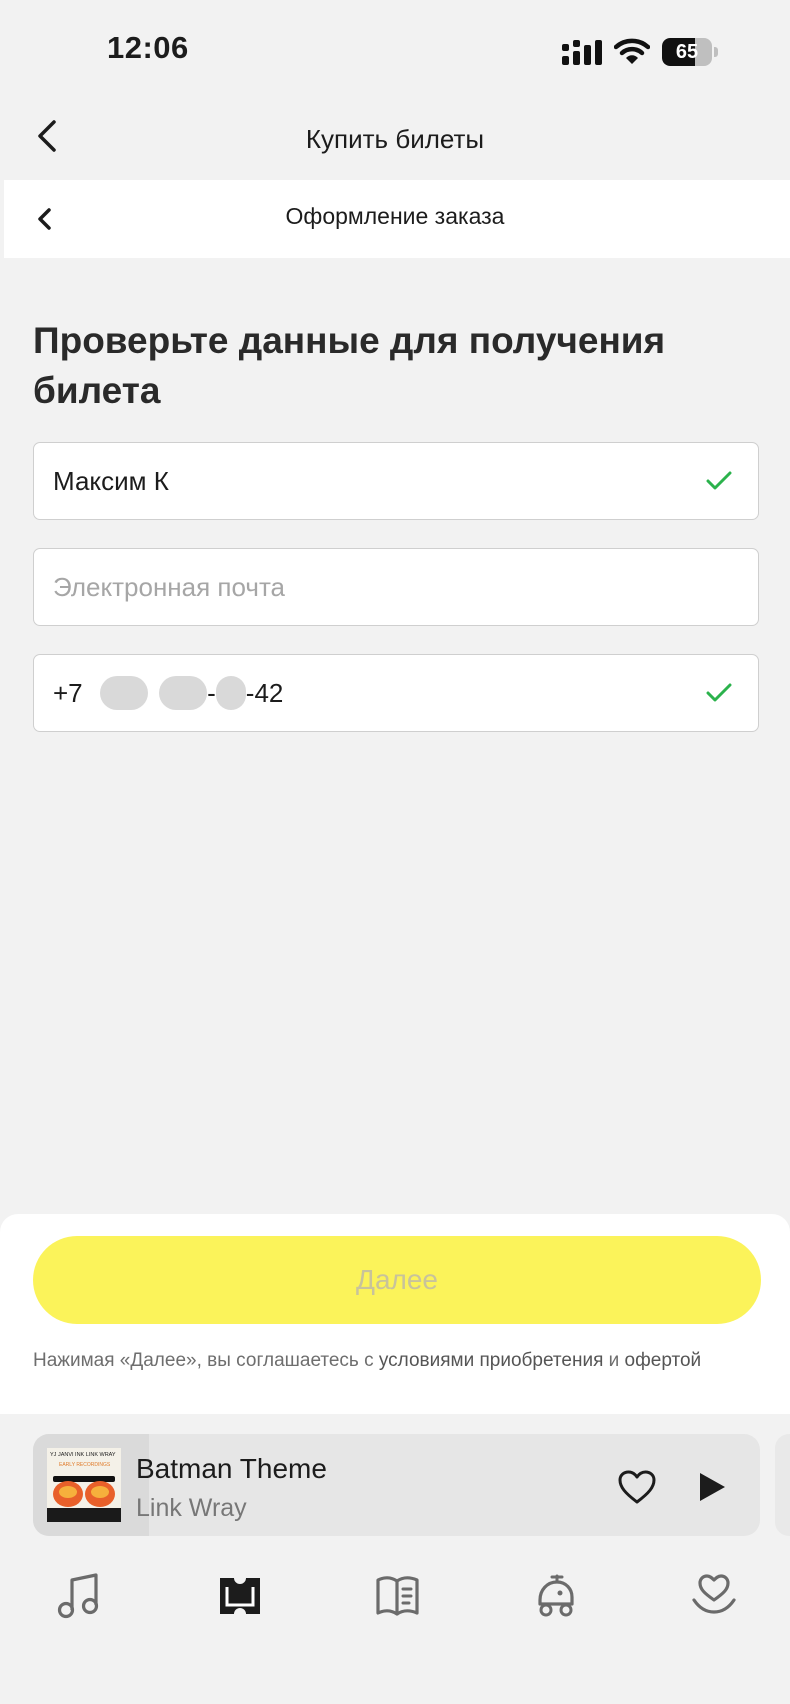  Describe the element at coordinates (231, 1468) in the screenshot. I see `track-title: Batman Theme` at that location.